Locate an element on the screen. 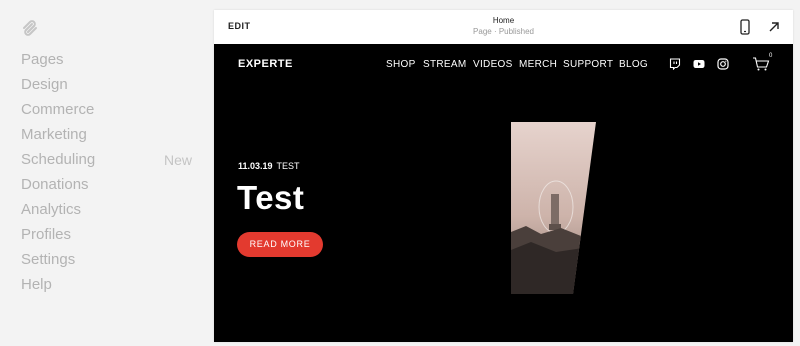 The image size is (800, 346). site-brand: EXPERTE is located at coordinates (265, 64).